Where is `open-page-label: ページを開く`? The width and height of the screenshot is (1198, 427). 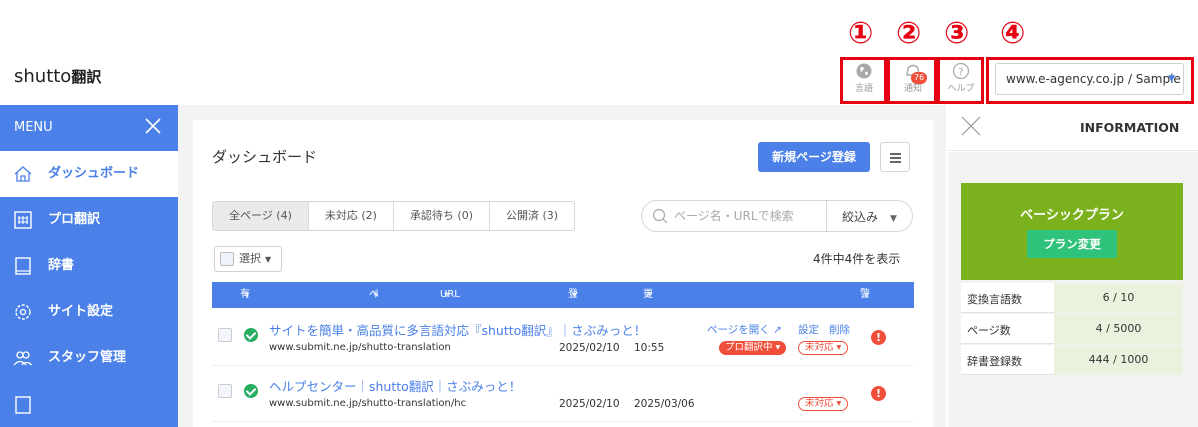
open-page-label: ページを開く is located at coordinates (738, 330).